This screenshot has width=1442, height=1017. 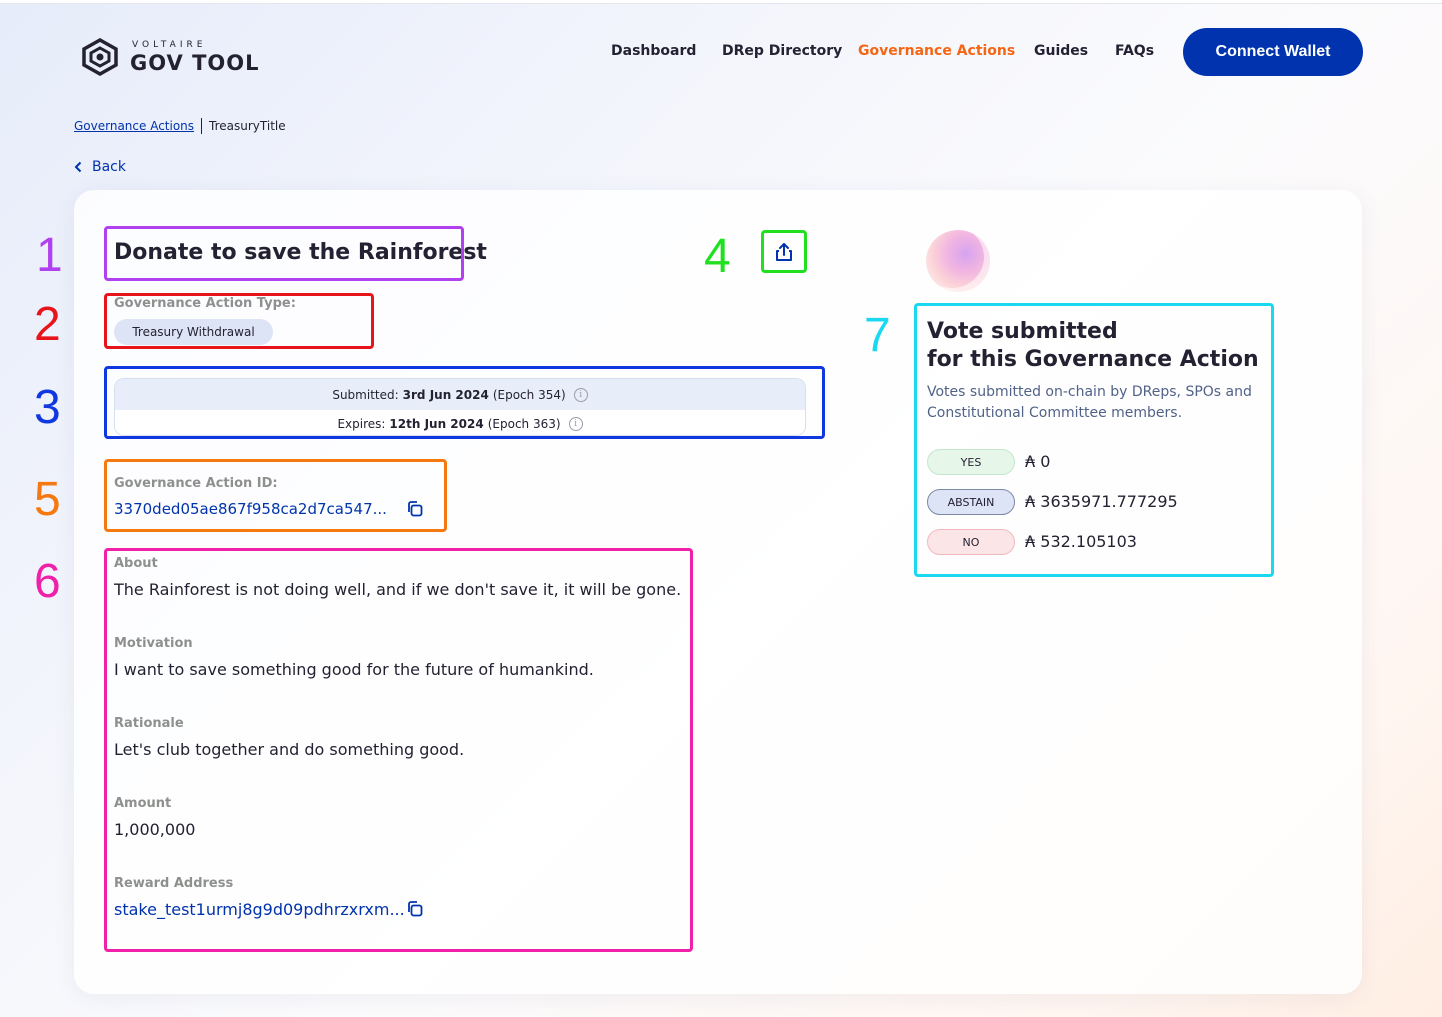 What do you see at coordinates (47, 581) in the screenshot?
I see `annotation-number-6: 6` at bounding box center [47, 581].